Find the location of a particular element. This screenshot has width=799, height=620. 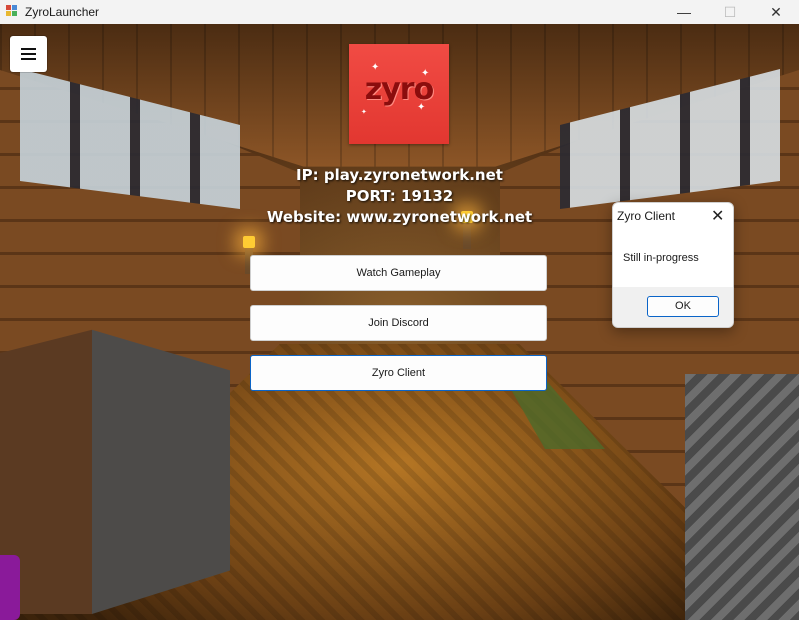

zyro-client-button: Zyro Client is located at coordinates (398, 373).